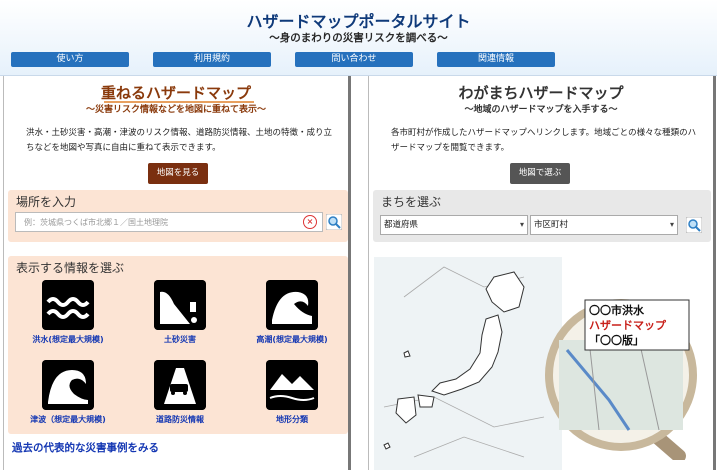 The height and width of the screenshot is (470, 717). What do you see at coordinates (68, 339) in the screenshot?
I see `flood-label: 洪水(想定最大規模)` at bounding box center [68, 339].